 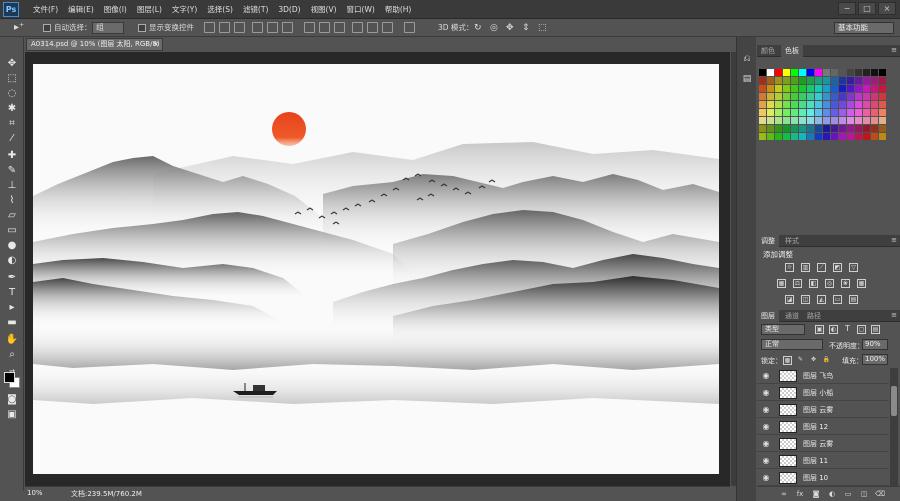 What do you see at coordinates (781, 283) in the screenshot?
I see `hue-saturation-icon: ▦` at bounding box center [781, 283].